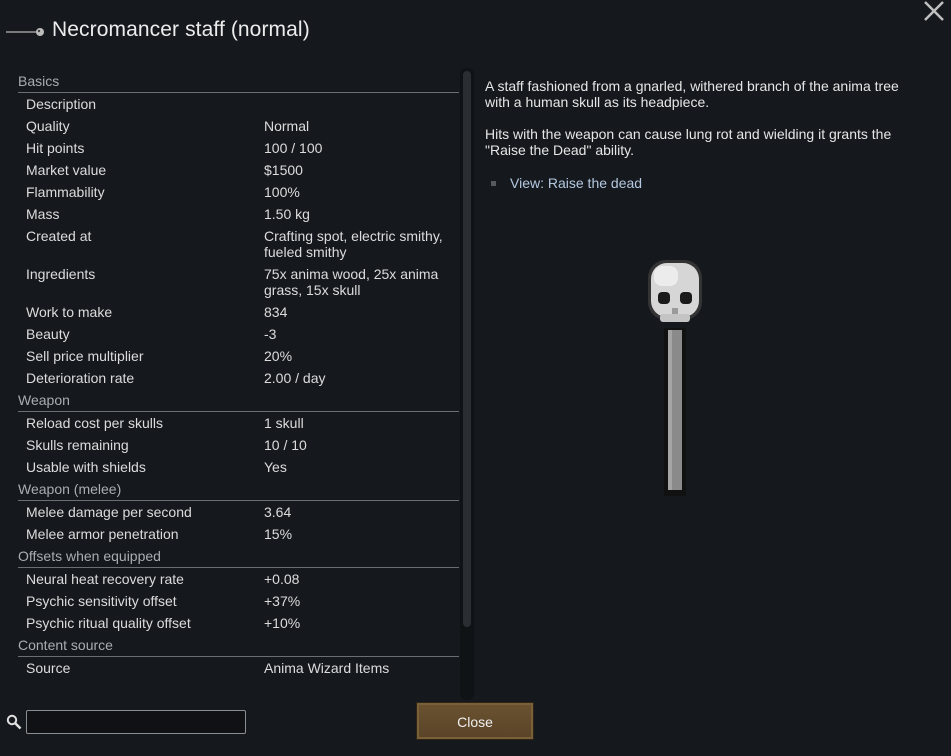  I want to click on stat-row: Psychic ritual quality offset +10%, so click(238, 623).